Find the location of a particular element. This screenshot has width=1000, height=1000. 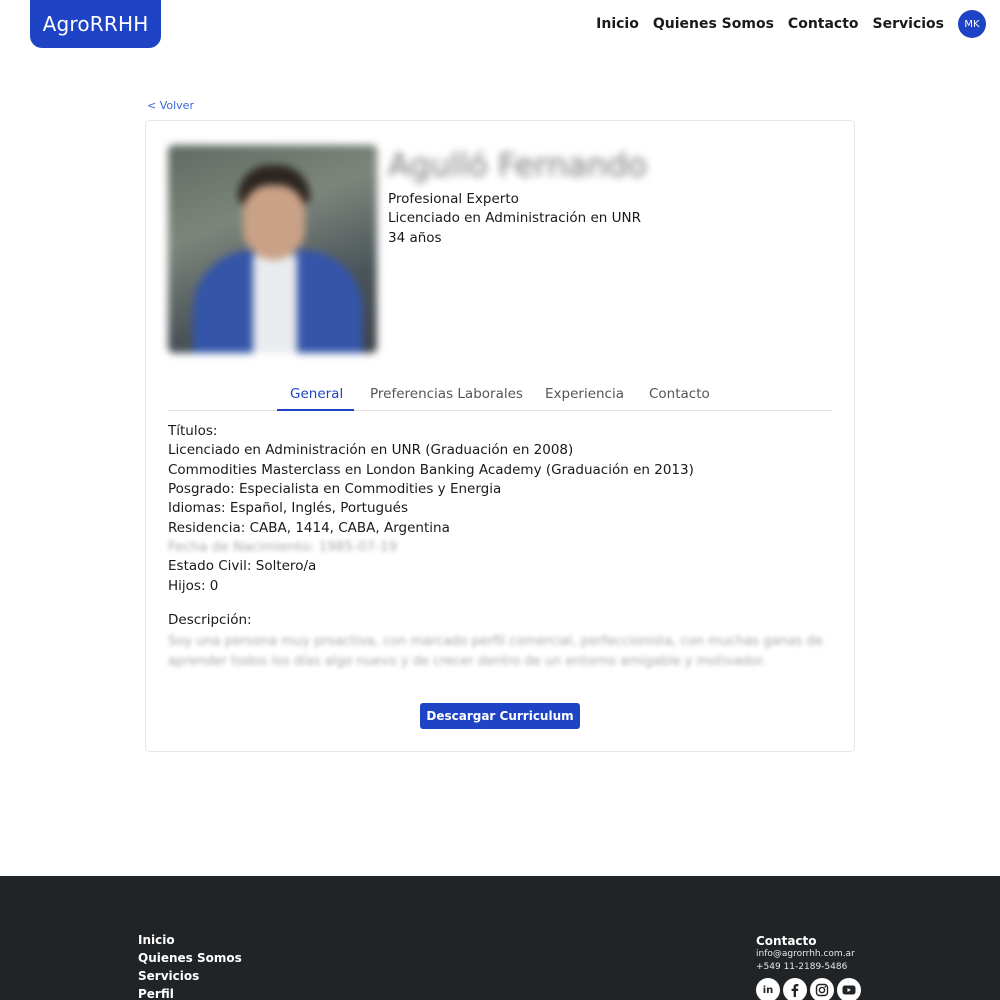

tab-general: General is located at coordinates (316, 394).